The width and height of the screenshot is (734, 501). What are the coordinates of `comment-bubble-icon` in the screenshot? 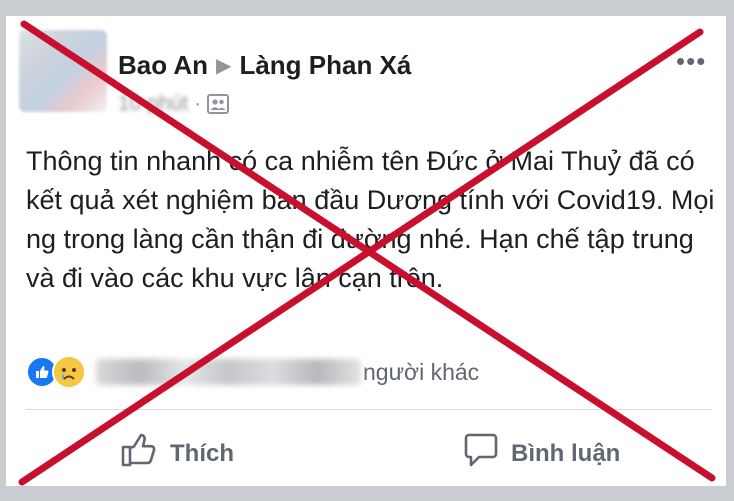 It's located at (487, 453).